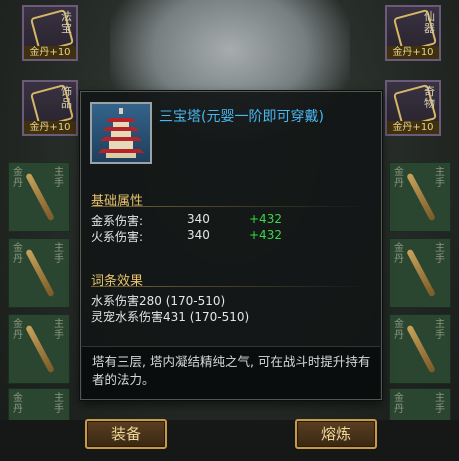 The width and height of the screenshot is (459, 461). I want to click on equip-slot-treasure: 法宝 金丹+10, so click(50, 33).